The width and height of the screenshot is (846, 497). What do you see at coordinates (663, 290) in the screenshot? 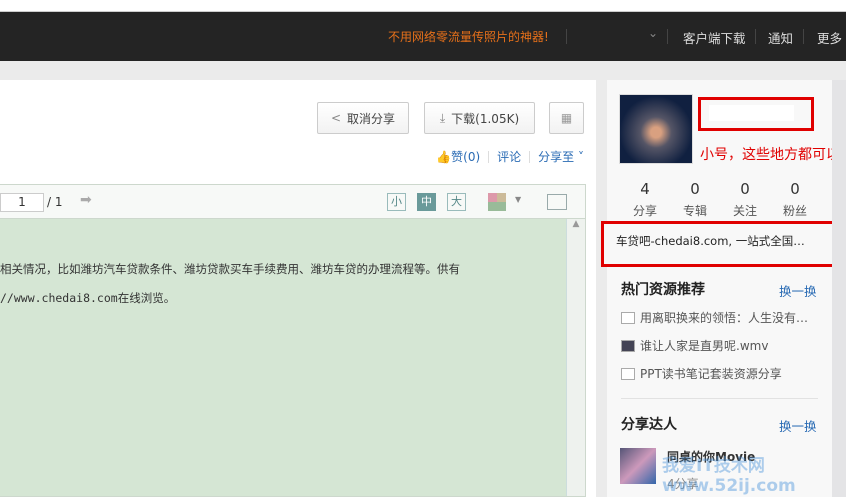
I see `hot-title: 热门资源推荐` at bounding box center [663, 290].